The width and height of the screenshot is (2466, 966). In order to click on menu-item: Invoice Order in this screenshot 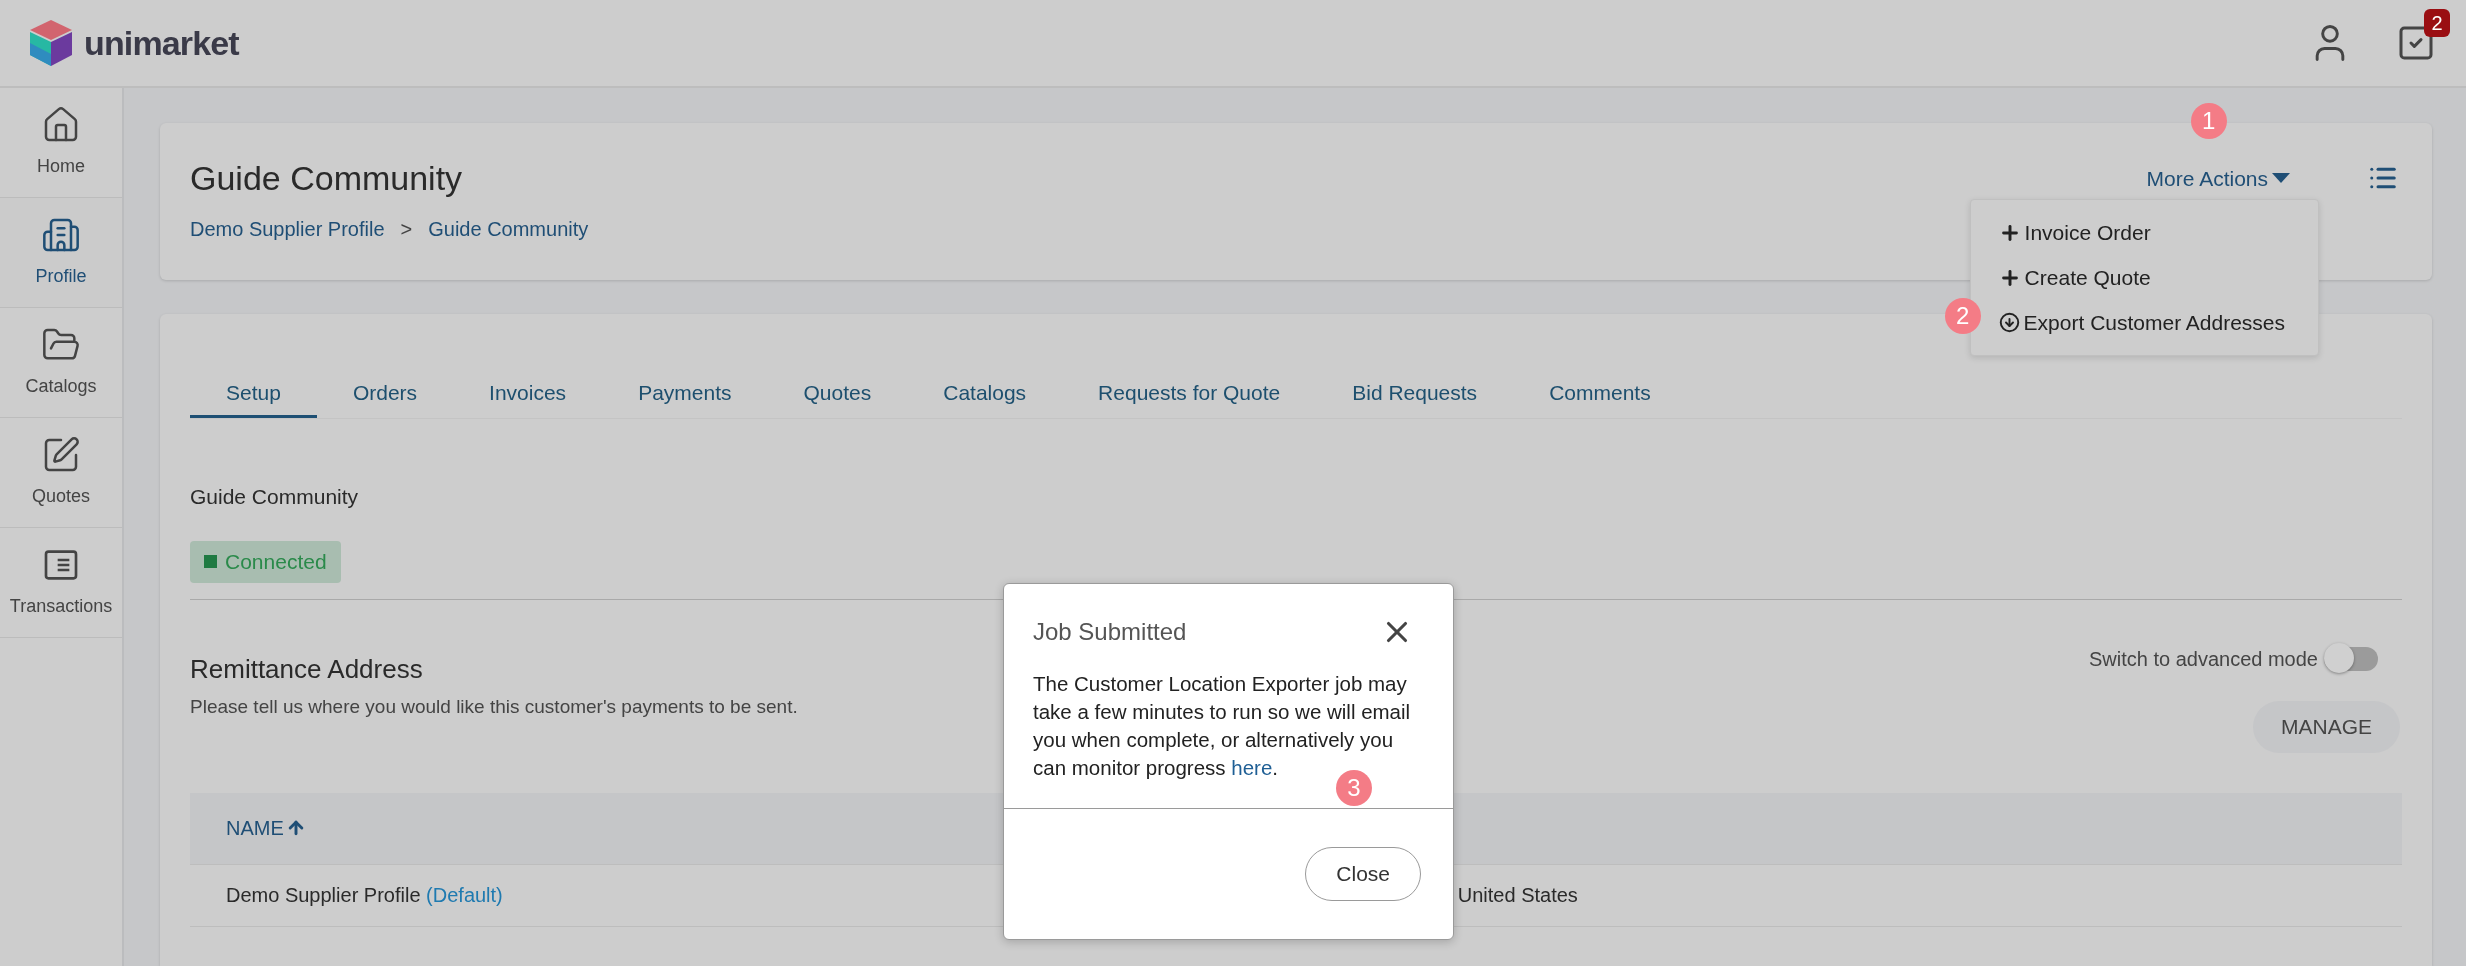, I will do `click(2150, 232)`.